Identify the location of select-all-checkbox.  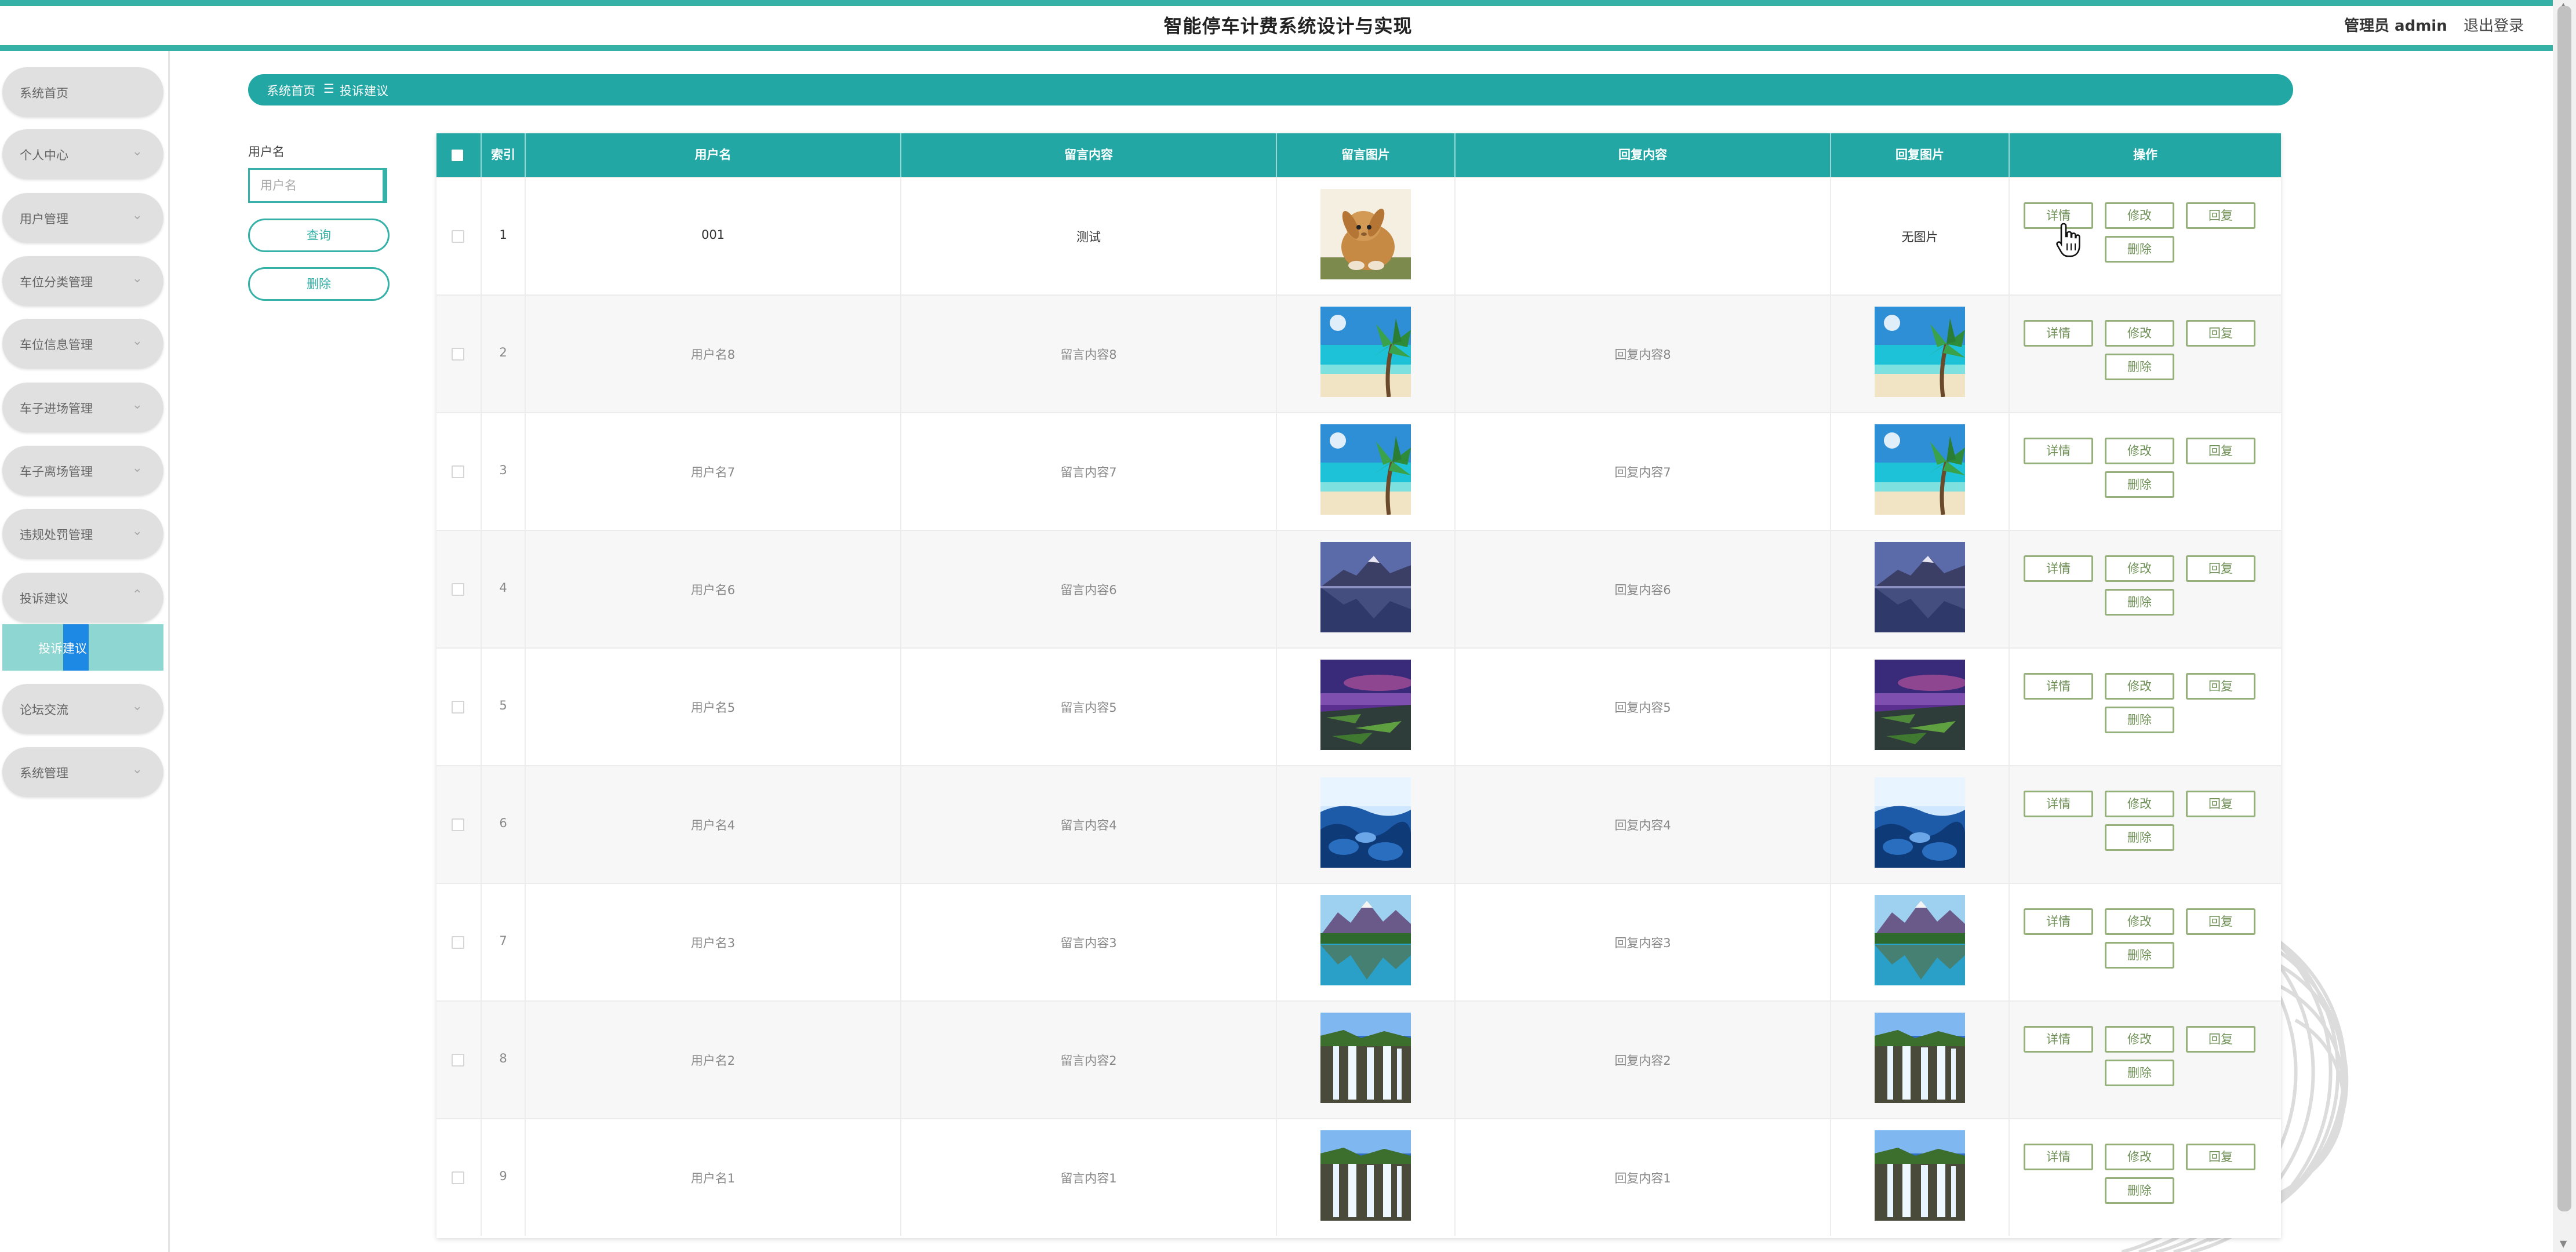
(458, 155).